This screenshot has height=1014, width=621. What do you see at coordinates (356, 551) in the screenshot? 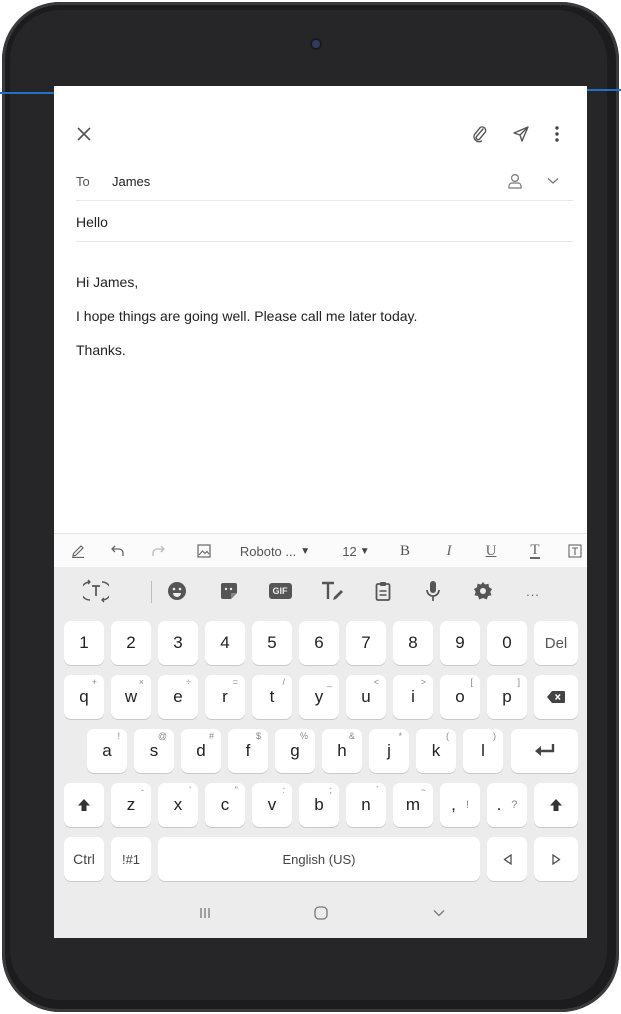
I see `font-size-select: 12 ▼` at bounding box center [356, 551].